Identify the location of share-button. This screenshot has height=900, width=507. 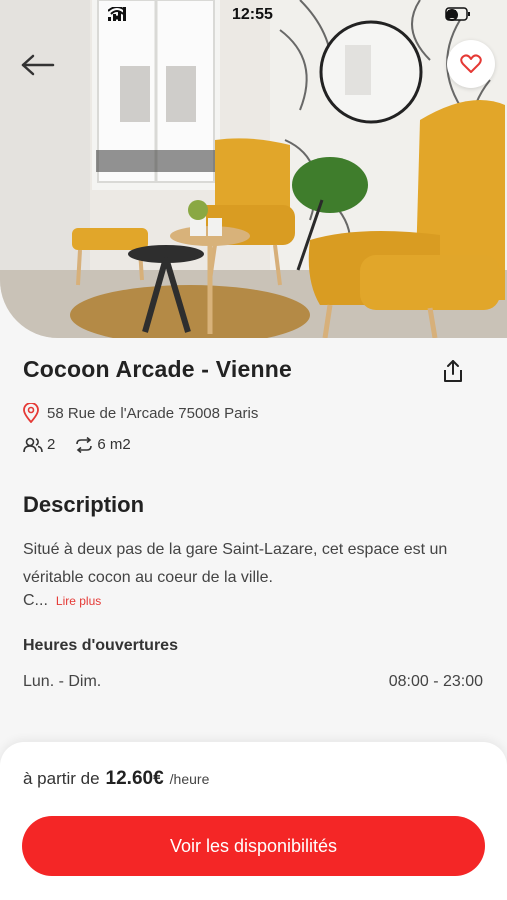
(453, 371).